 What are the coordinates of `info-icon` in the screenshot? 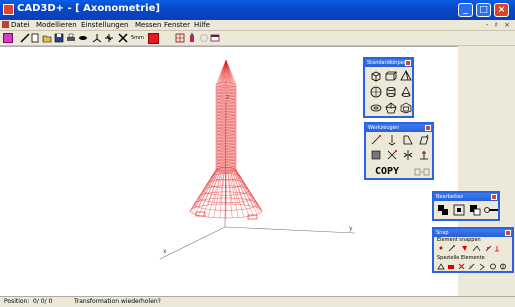 It's located at (192, 38).